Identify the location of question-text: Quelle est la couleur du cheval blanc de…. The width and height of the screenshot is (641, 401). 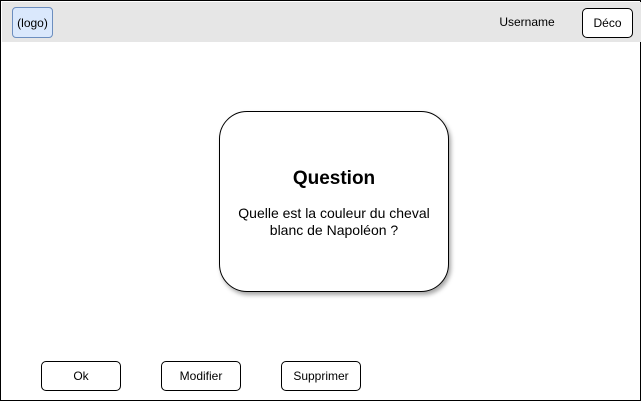
(334, 221).